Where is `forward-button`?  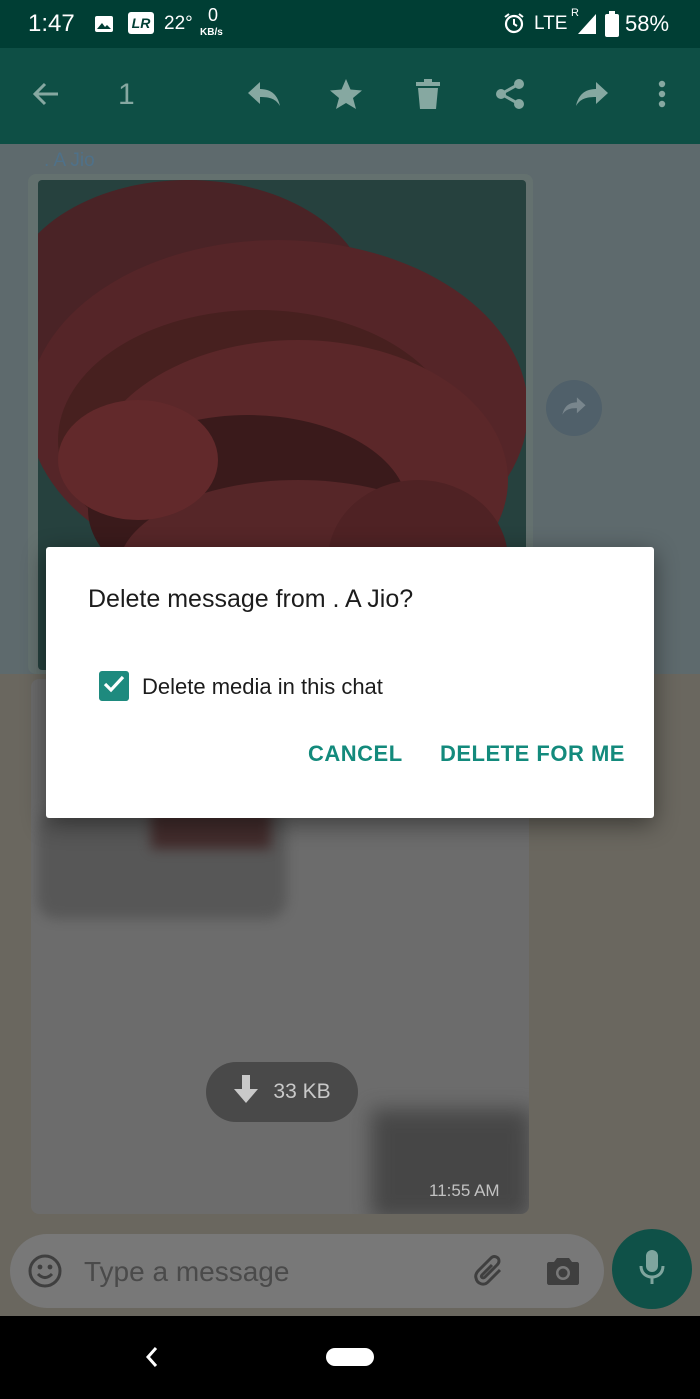 forward-button is located at coordinates (592, 96).